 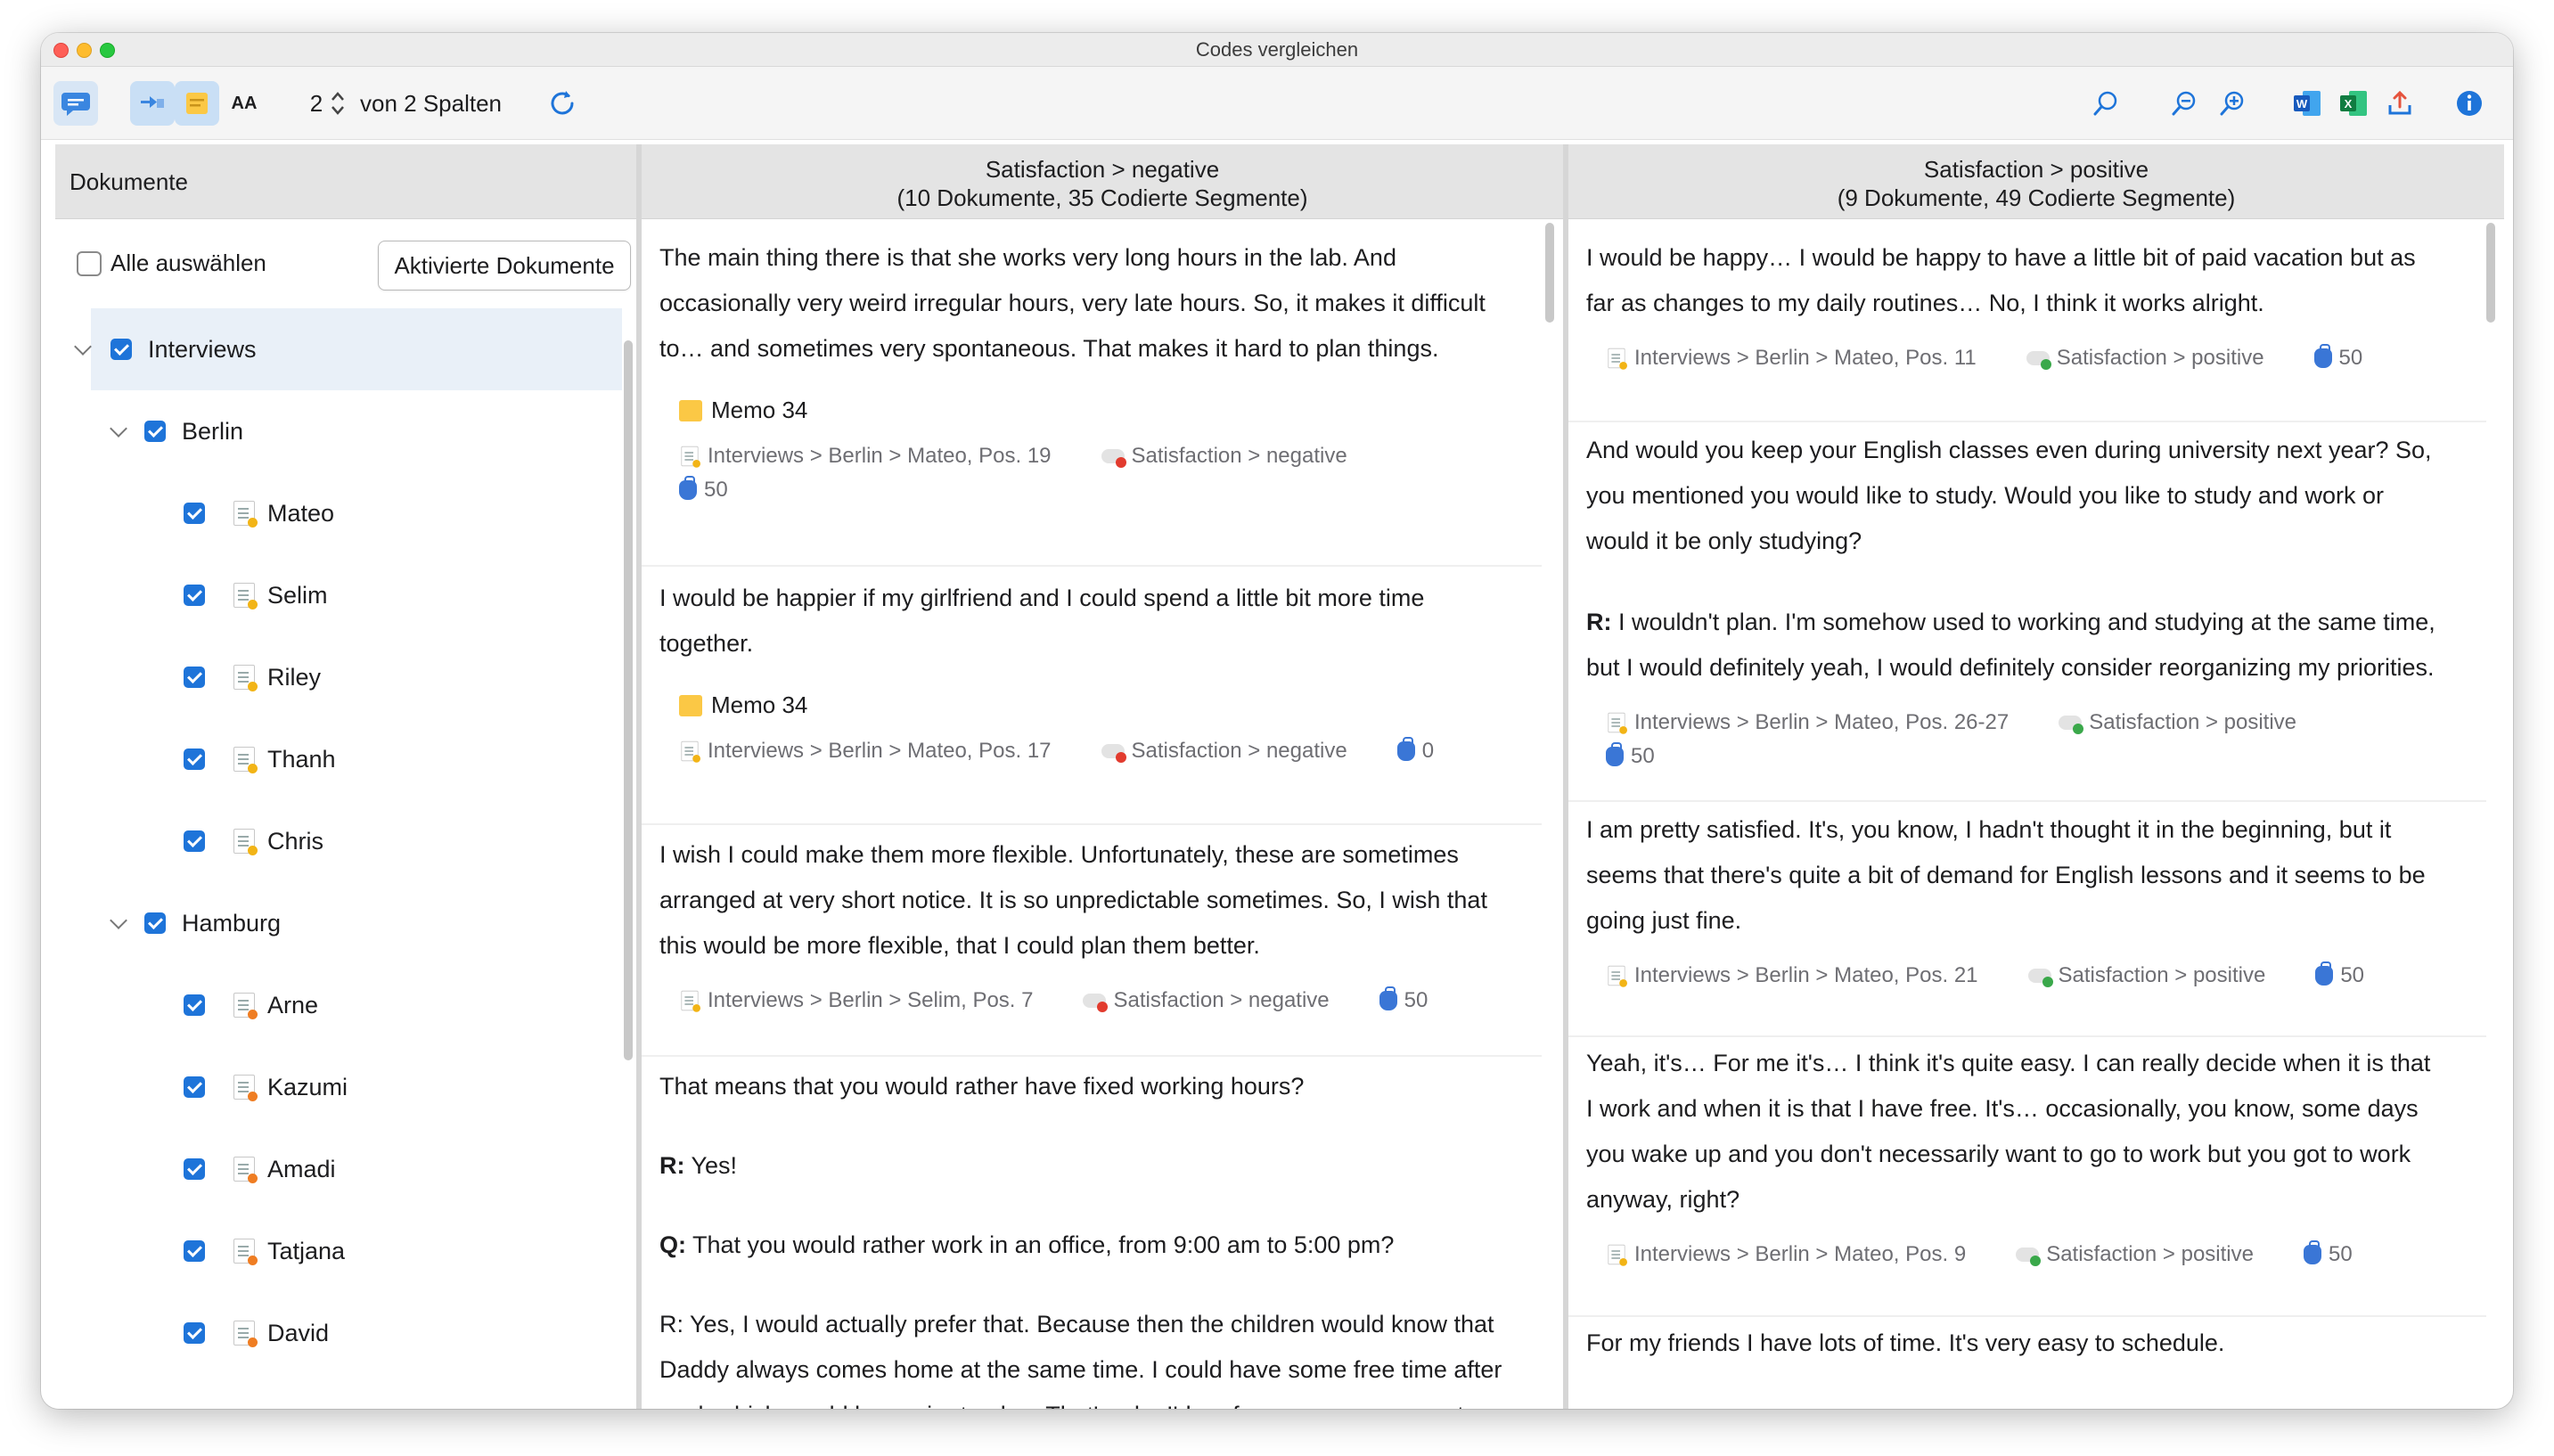 What do you see at coordinates (562, 104) in the screenshot?
I see `refresh-button` at bounding box center [562, 104].